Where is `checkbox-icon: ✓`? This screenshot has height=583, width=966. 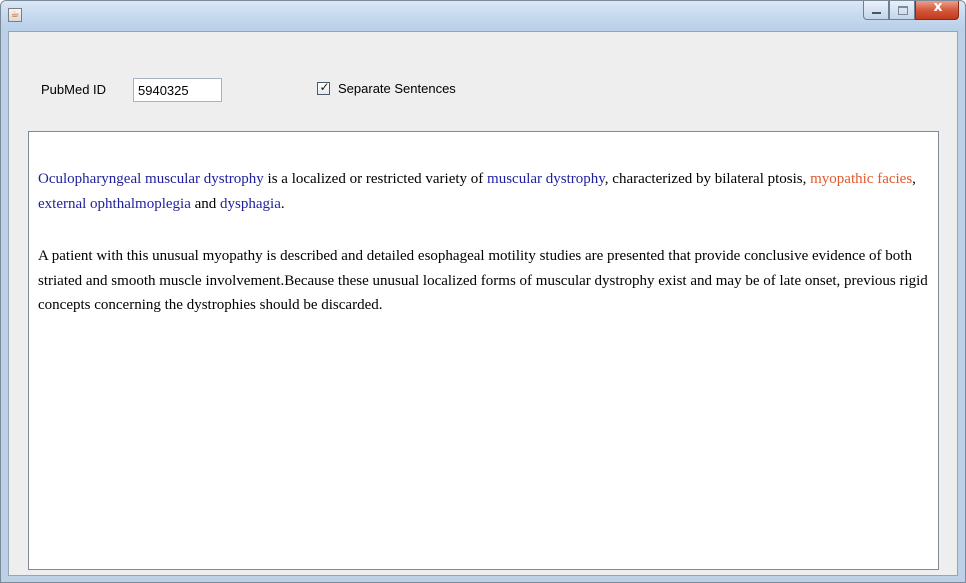 checkbox-icon: ✓ is located at coordinates (323, 87).